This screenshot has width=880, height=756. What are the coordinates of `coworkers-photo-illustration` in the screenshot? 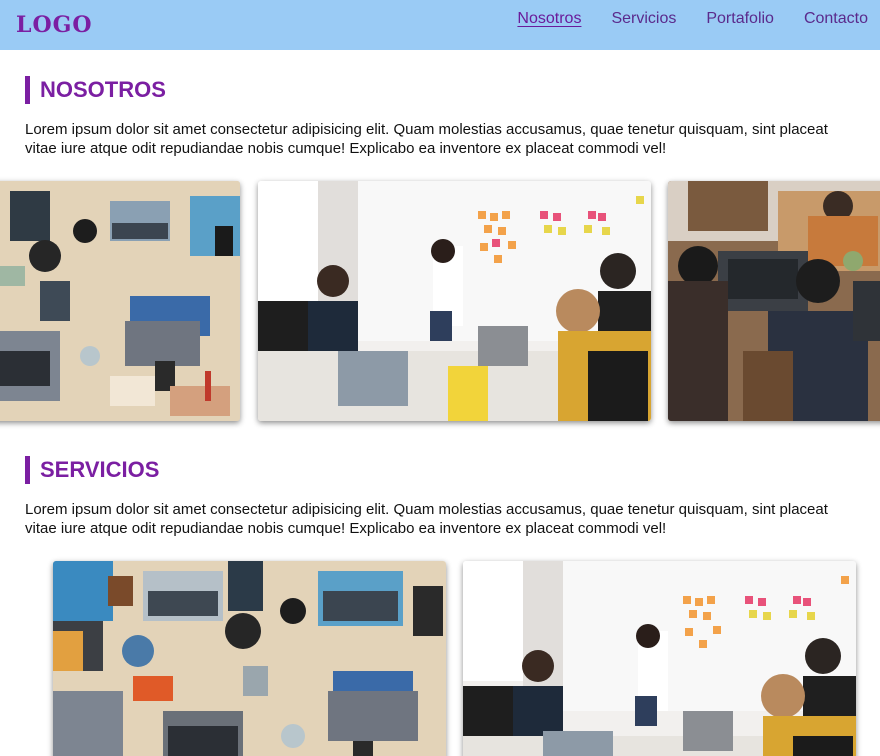 It's located at (774, 301).